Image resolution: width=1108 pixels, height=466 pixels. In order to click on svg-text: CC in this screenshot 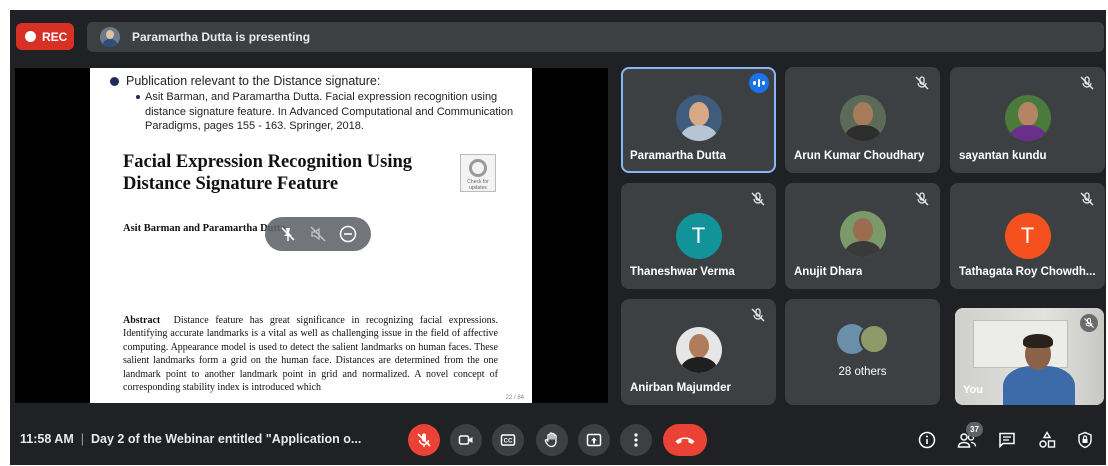, I will do `click(508, 442)`.